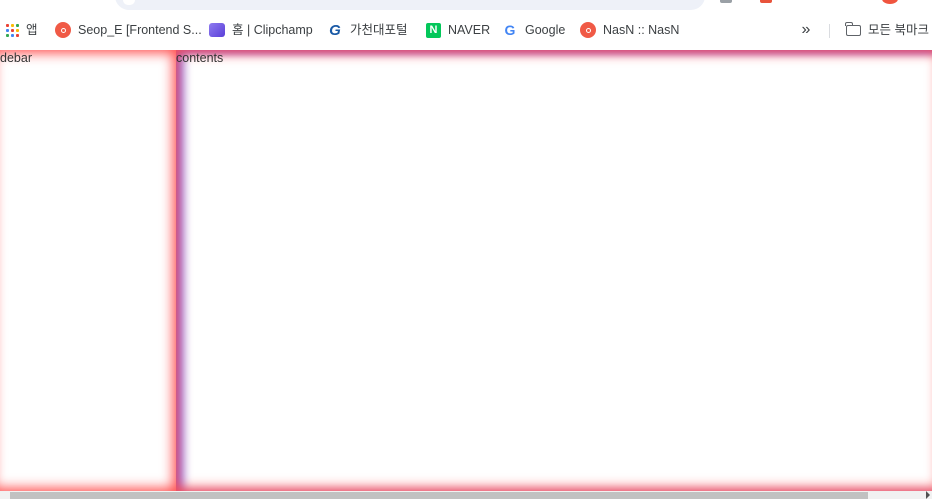 This screenshot has height=499, width=932. Describe the element at coordinates (898, 30) in the screenshot. I see `bookmark-label: 모든 북마크` at that location.